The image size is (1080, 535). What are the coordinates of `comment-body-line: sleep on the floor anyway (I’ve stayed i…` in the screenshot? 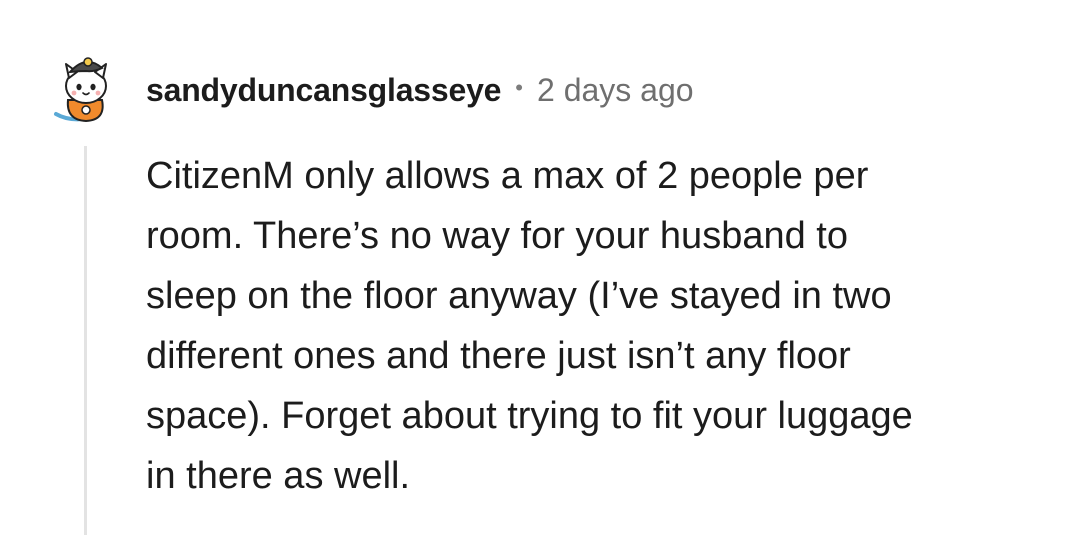 It's located at (519, 296).